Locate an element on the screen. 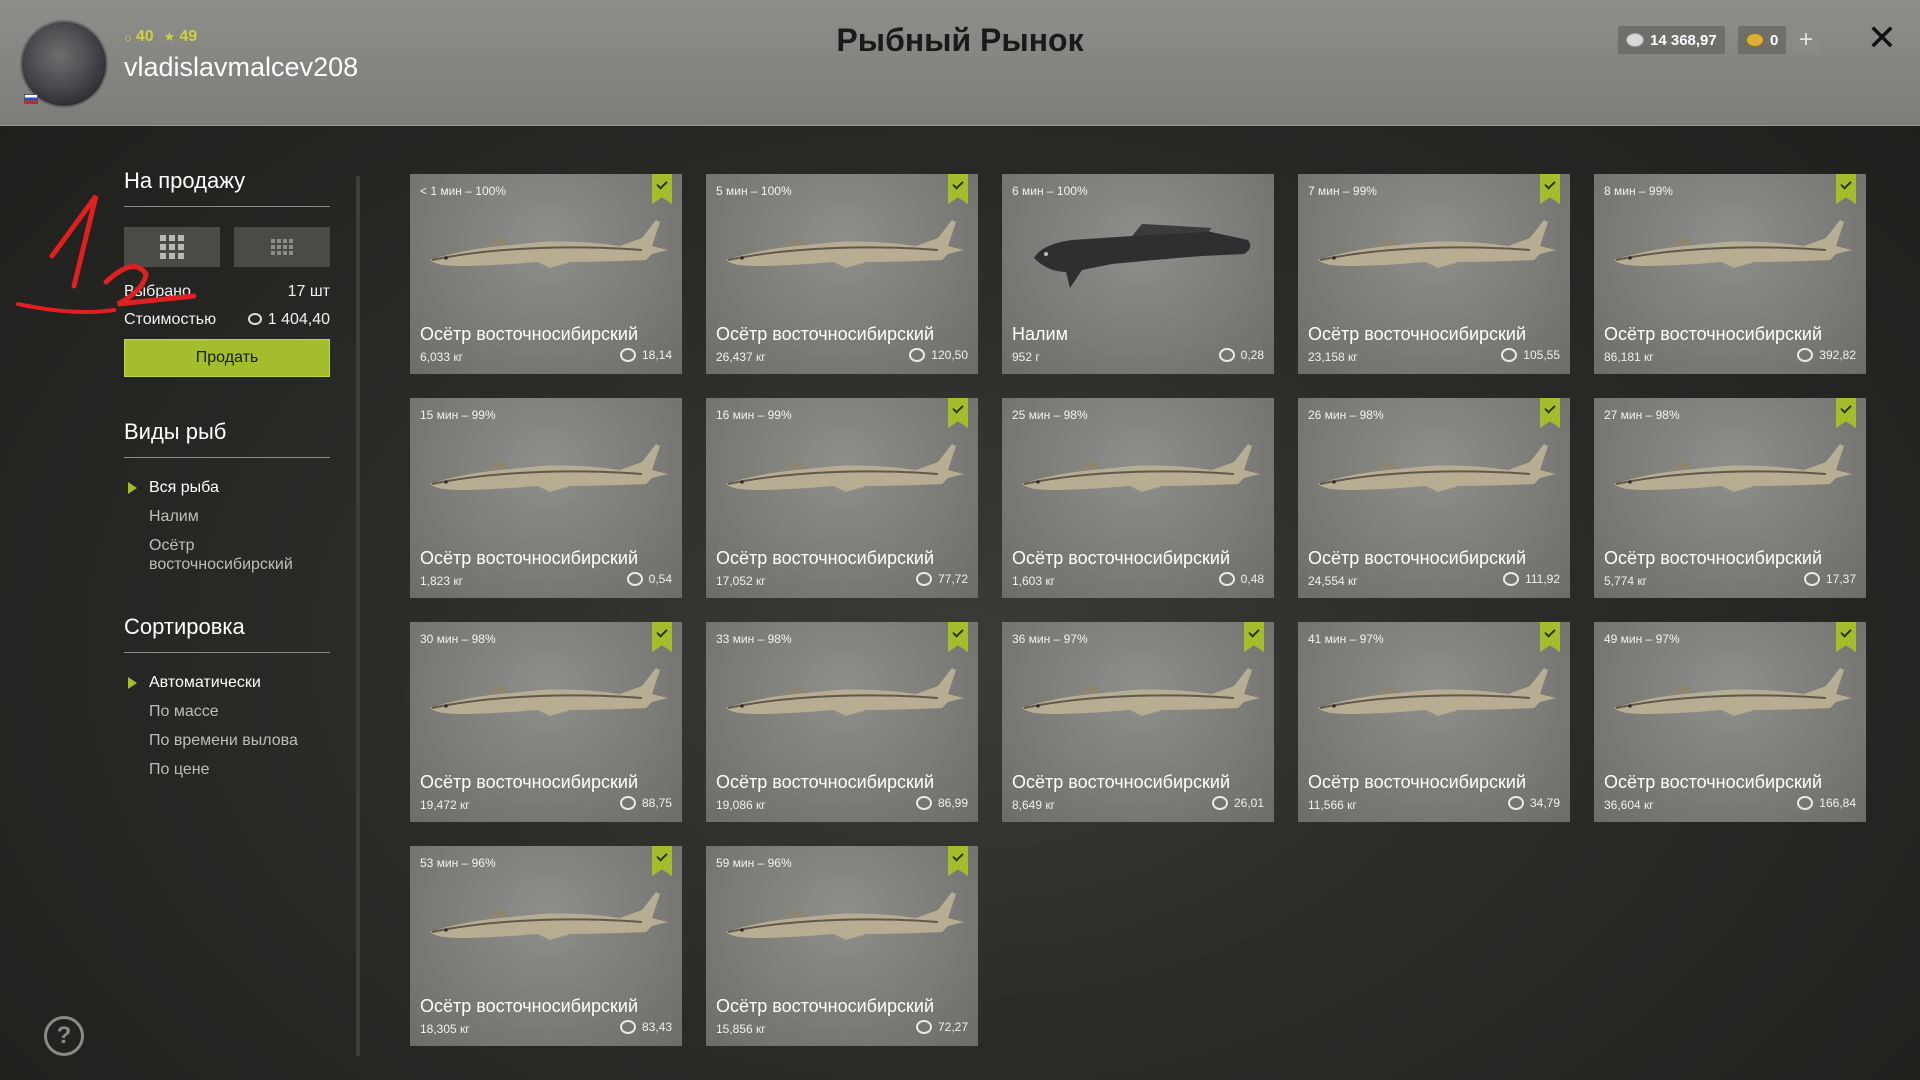  fish-price: 0,28 is located at coordinates (1241, 355).